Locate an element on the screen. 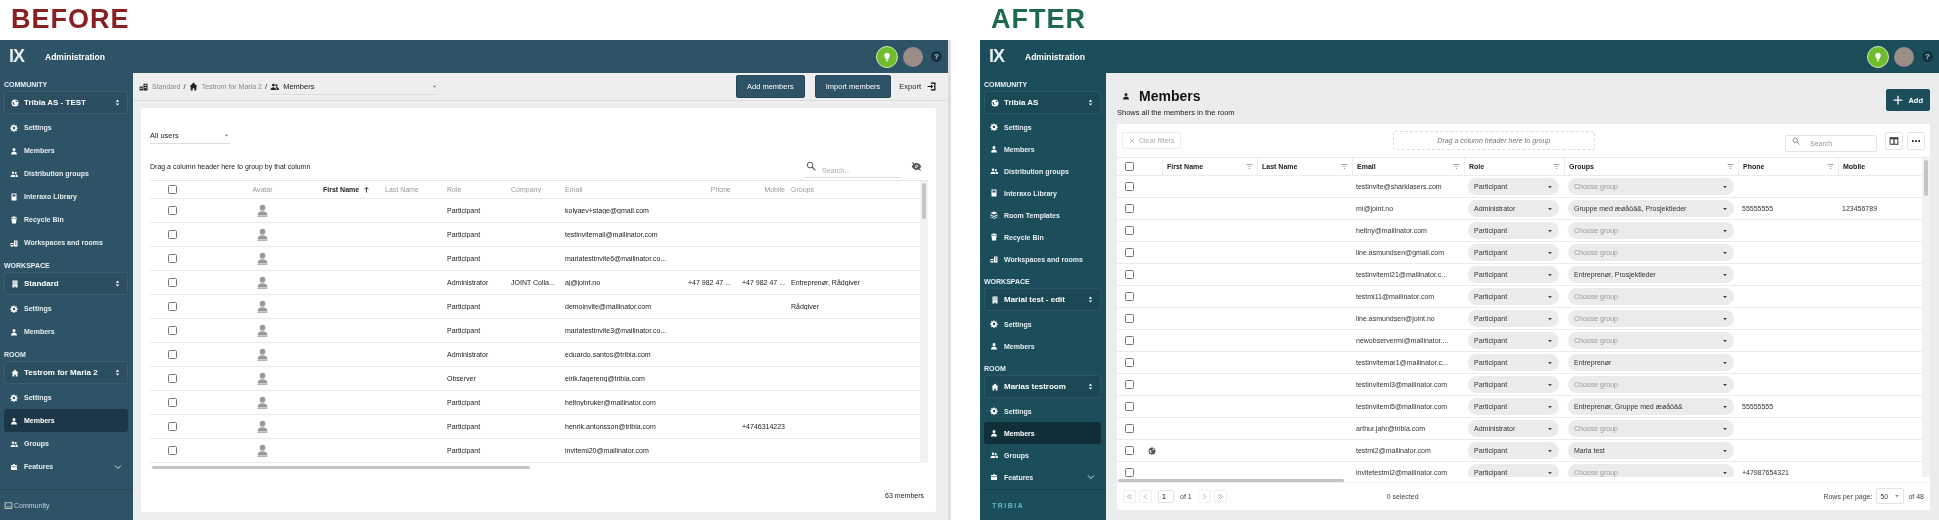 The height and width of the screenshot is (520, 1939). broken-image-icon is located at coordinates (8, 505).